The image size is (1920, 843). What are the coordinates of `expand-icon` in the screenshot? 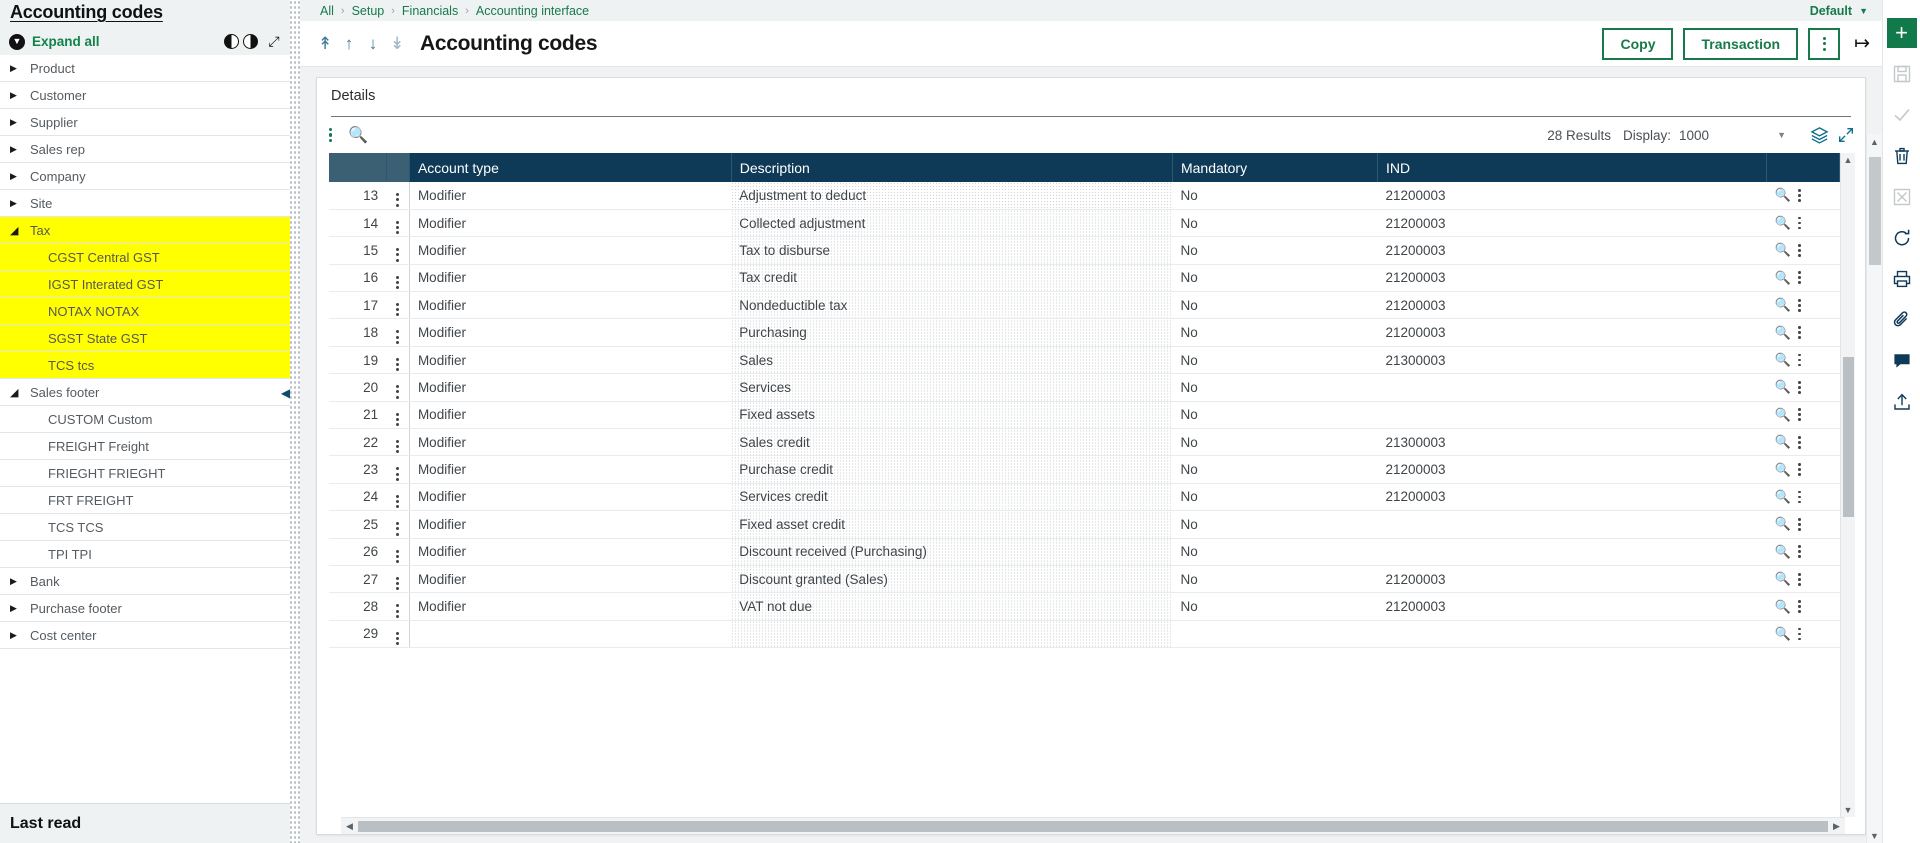 It's located at (1846, 135).